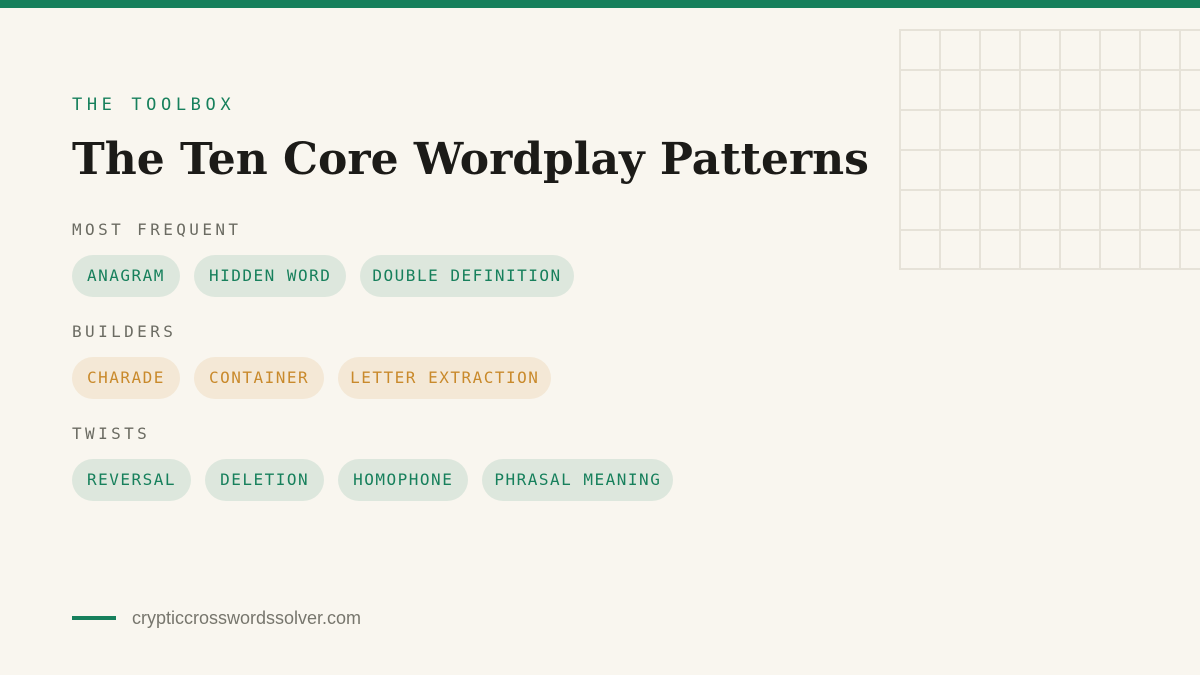  Describe the element at coordinates (94, 618) in the screenshot. I see `footer-accent-line` at that location.